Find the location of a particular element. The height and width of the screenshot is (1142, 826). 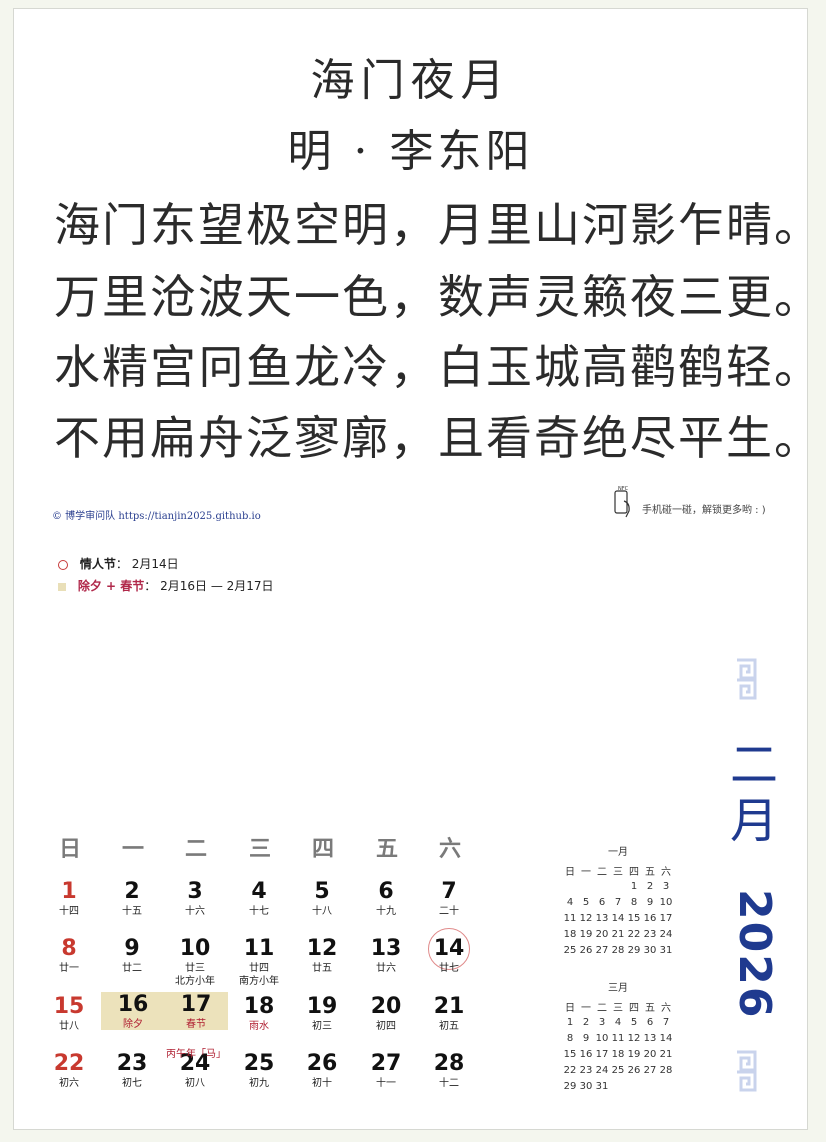

day-cell: 6 十九 is located at coordinates (386, 906).